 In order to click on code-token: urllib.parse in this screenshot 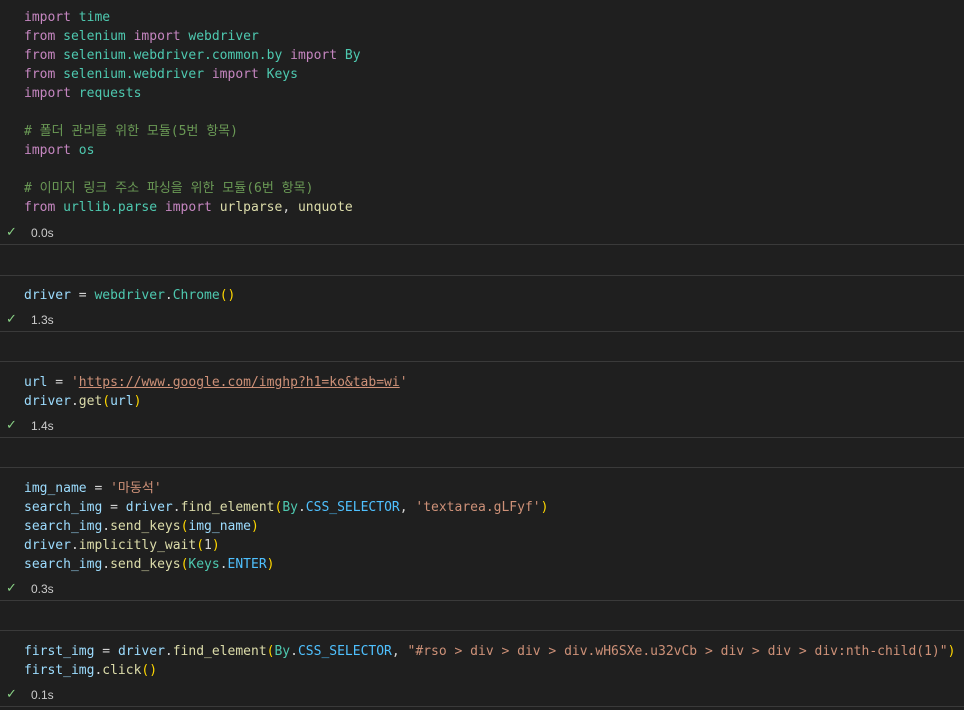, I will do `click(110, 207)`.